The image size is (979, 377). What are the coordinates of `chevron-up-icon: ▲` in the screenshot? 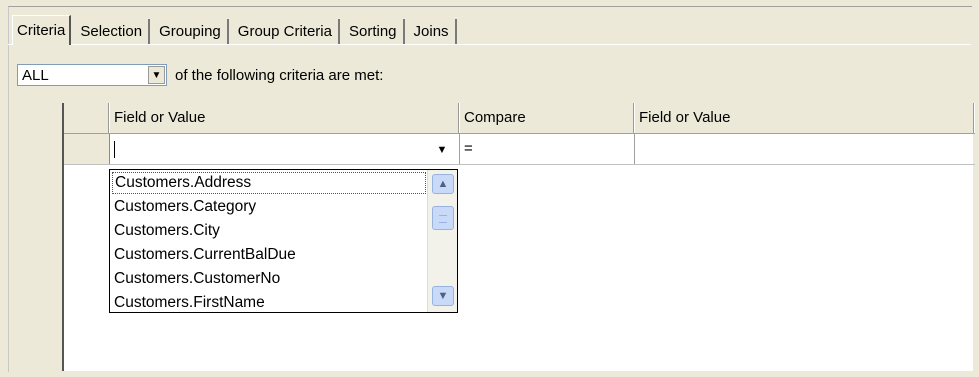 It's located at (443, 184).